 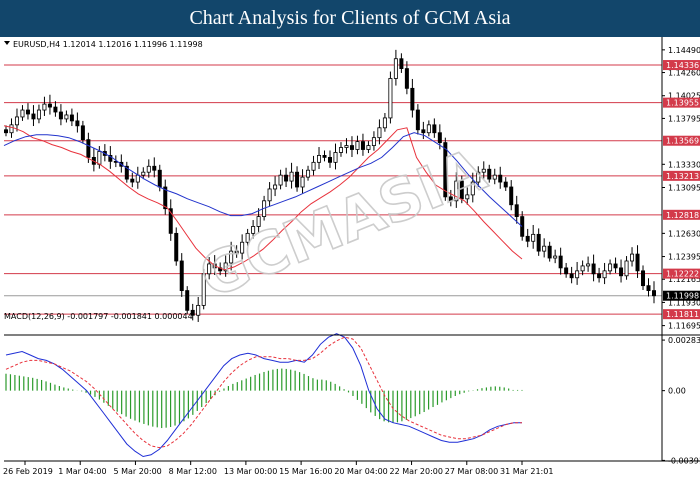 I want to click on price-tick-label: 1.14490, so click(x=684, y=50).